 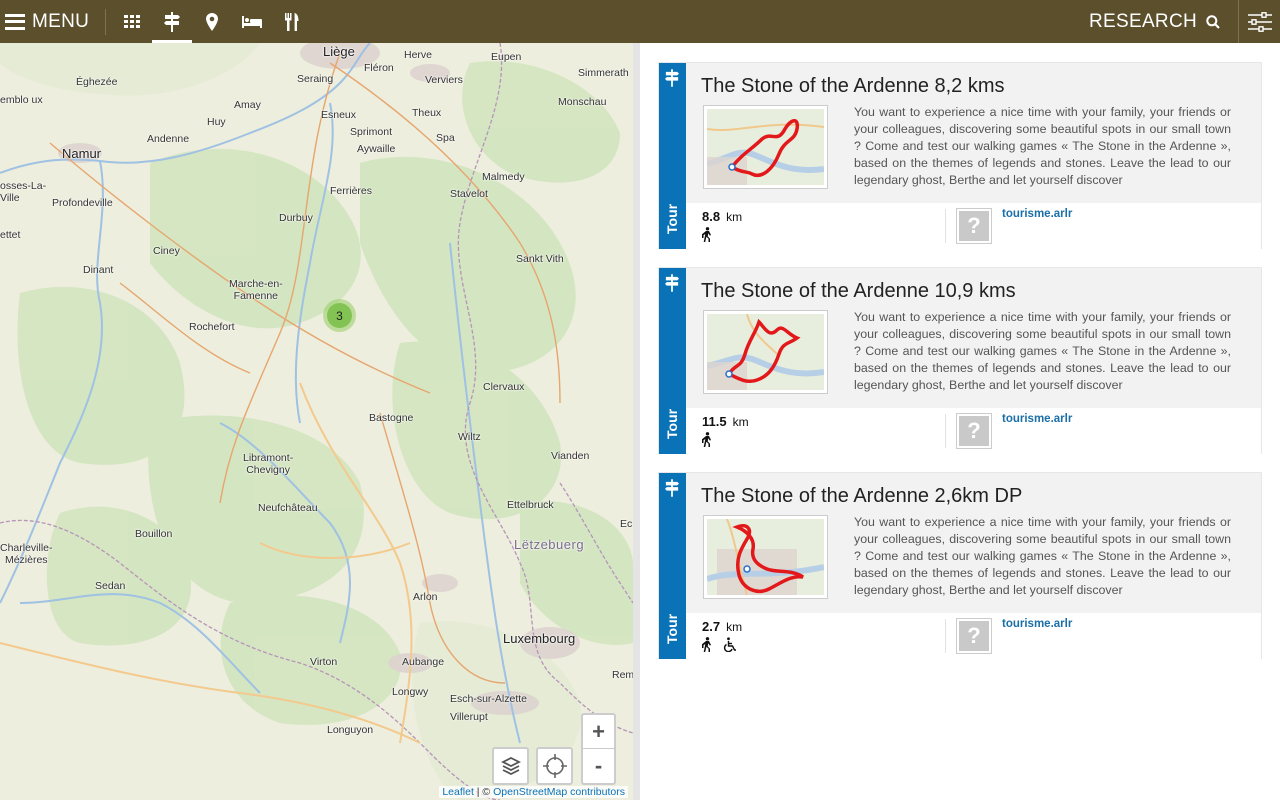 What do you see at coordinates (853, 86) in the screenshot?
I see `result-title: The Stone of the Ardenne 8,2 kms` at bounding box center [853, 86].